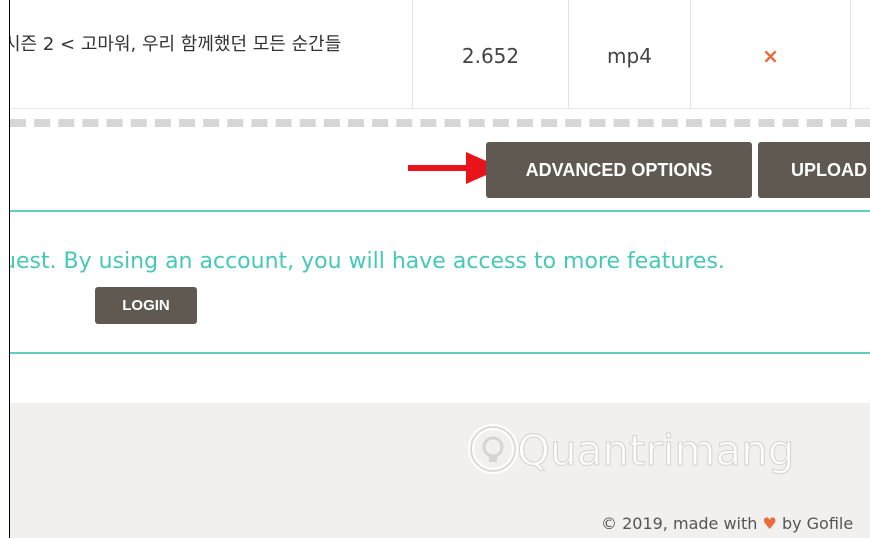  Describe the element at coordinates (679, 523) in the screenshot. I see `copyright-prefix: © 2019, made with` at that location.